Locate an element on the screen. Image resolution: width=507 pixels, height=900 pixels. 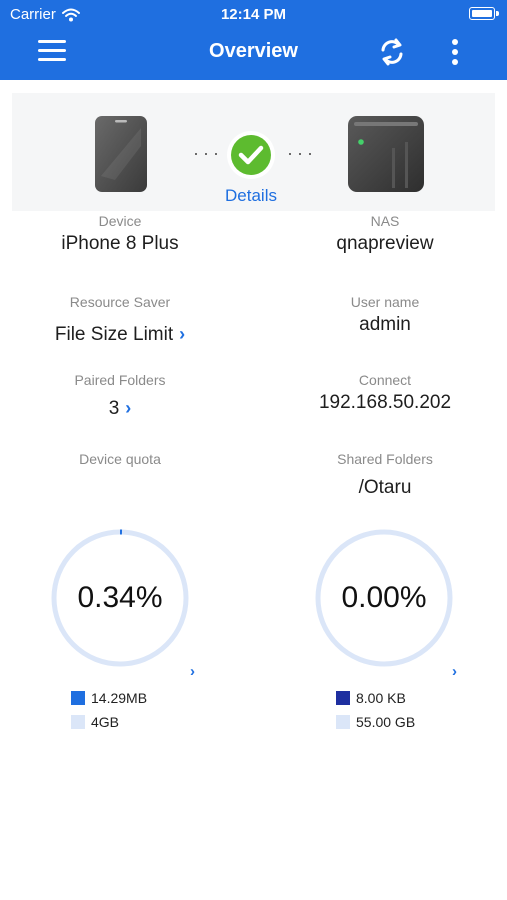
shared-quota-percent: 0.00% is located at coordinates (384, 597).